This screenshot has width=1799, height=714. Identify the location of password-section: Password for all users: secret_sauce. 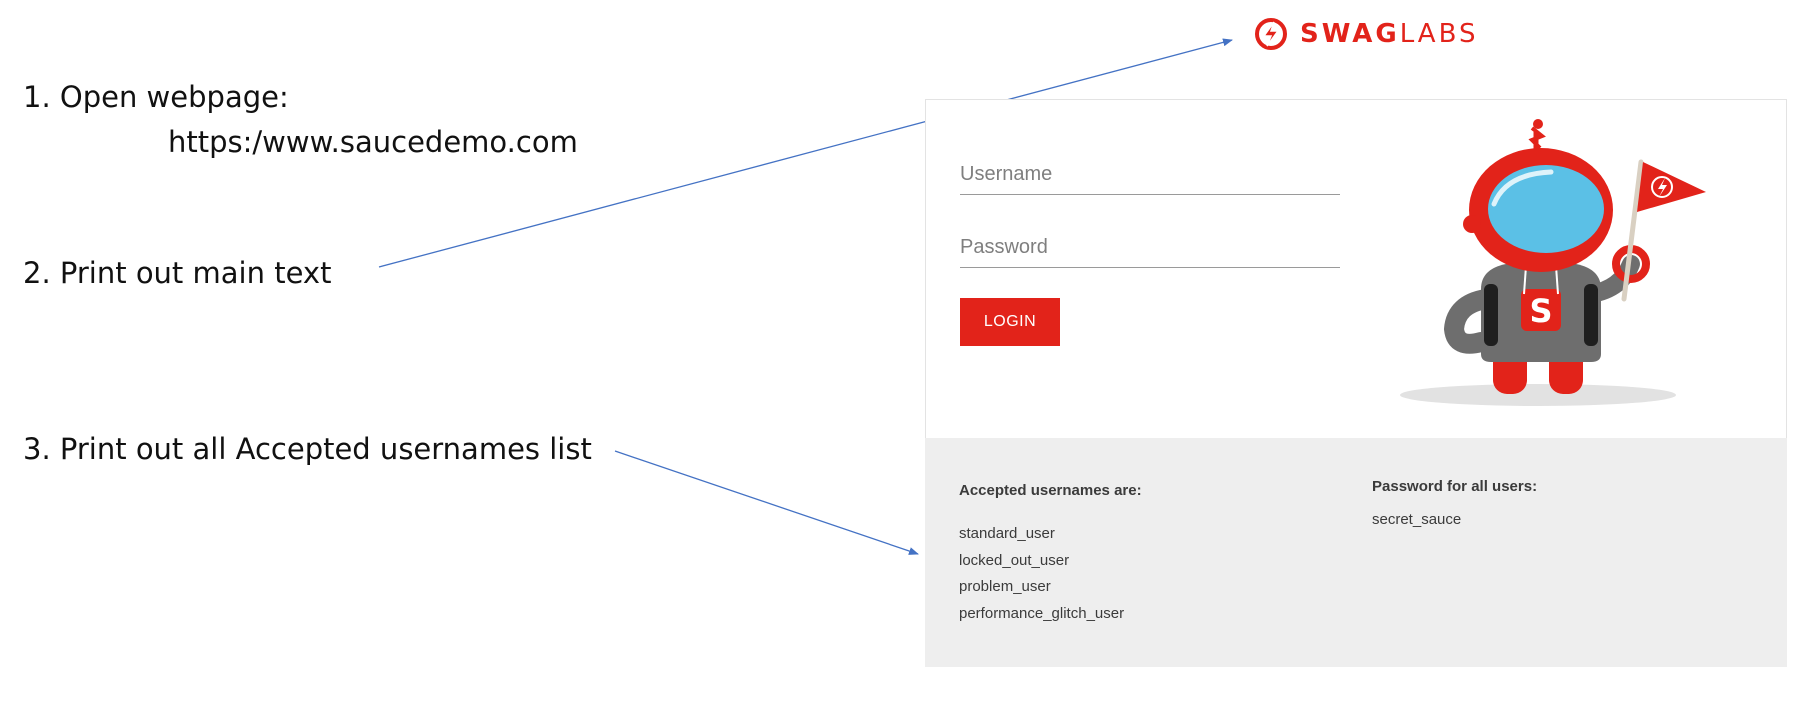
(1454, 503).